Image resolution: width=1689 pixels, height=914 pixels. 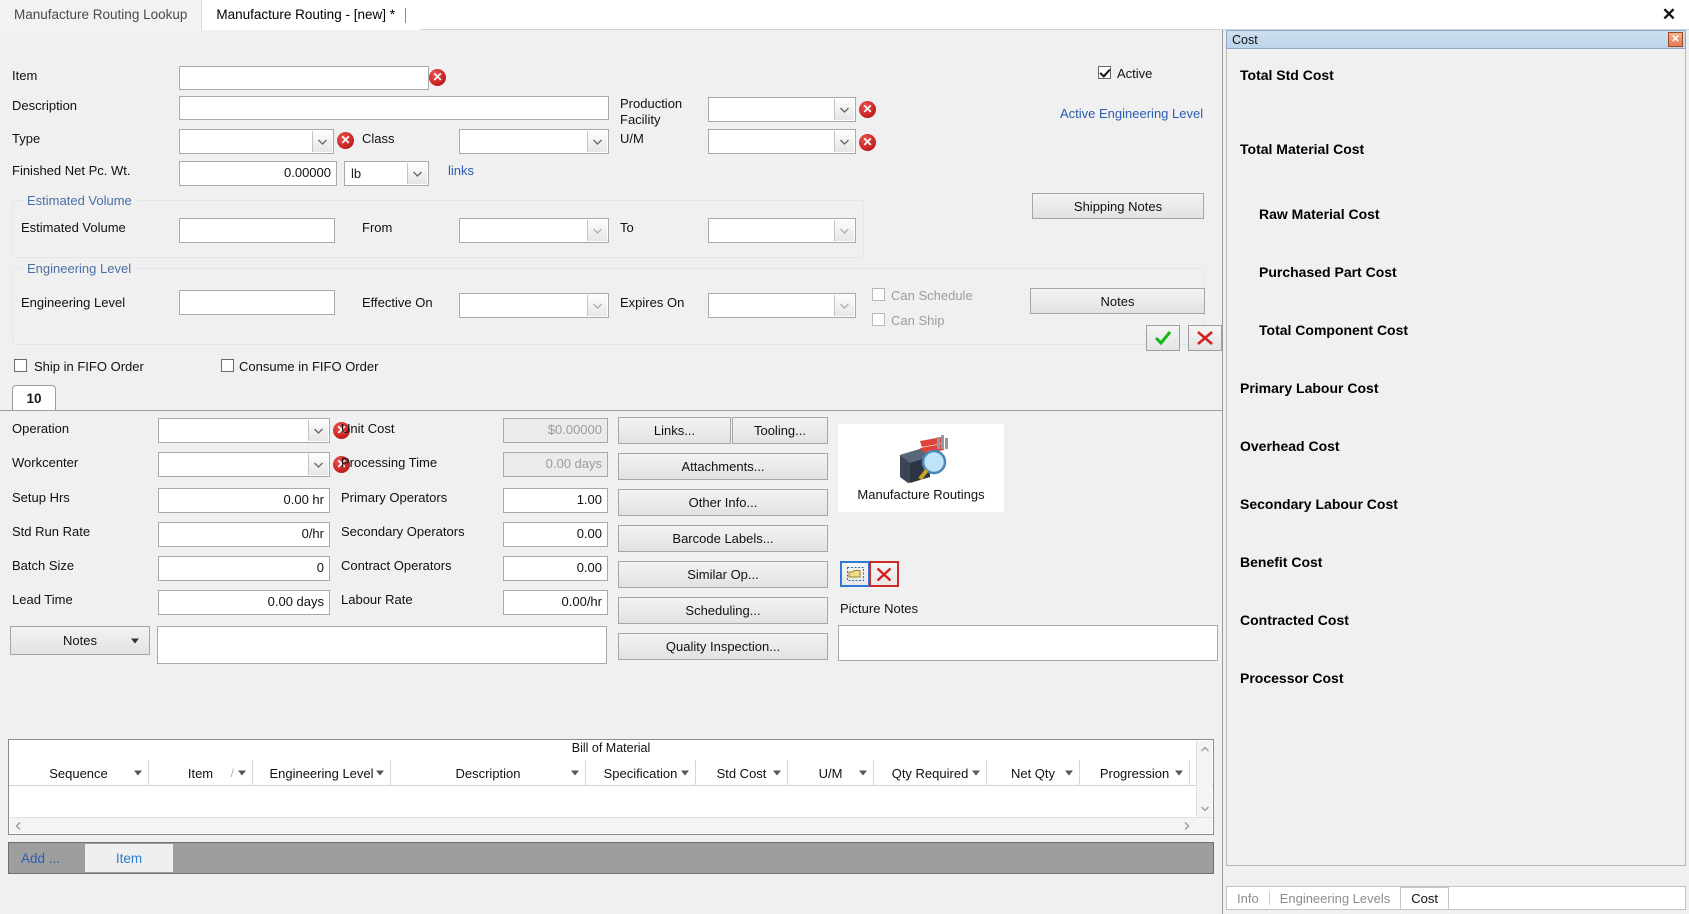 I want to click on active-engineering-level-link: Active Engineering Level, so click(x=1131, y=113).